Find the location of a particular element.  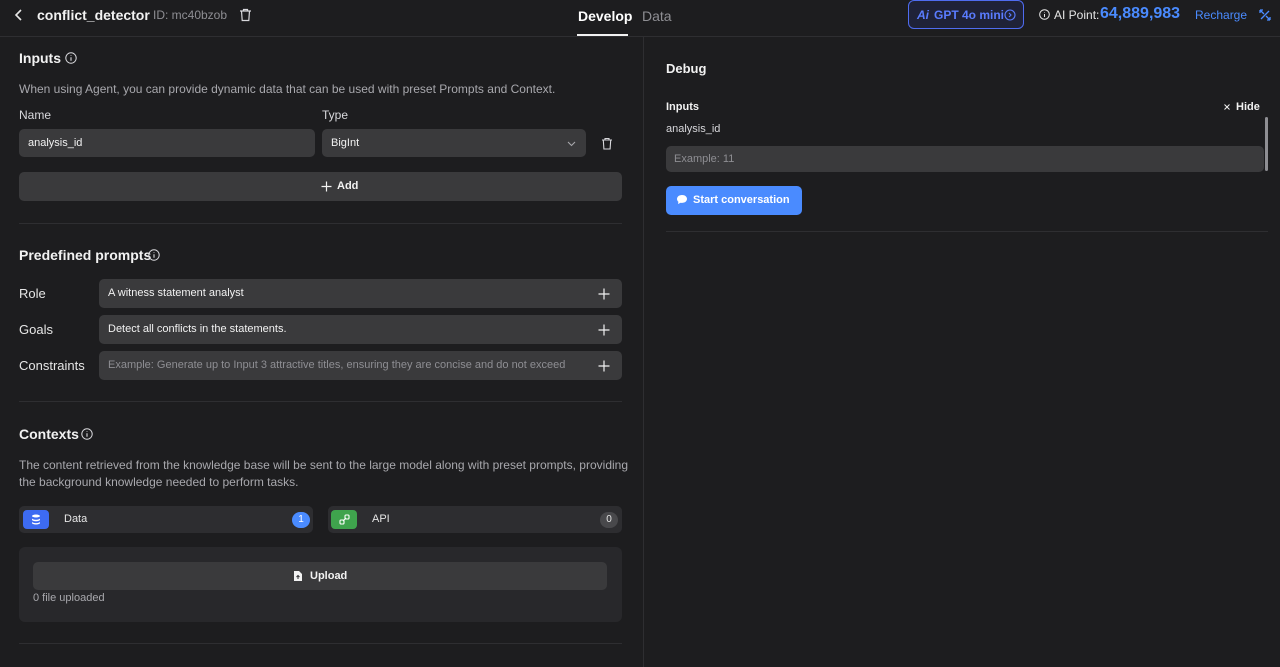

database-icon is located at coordinates (36, 519).